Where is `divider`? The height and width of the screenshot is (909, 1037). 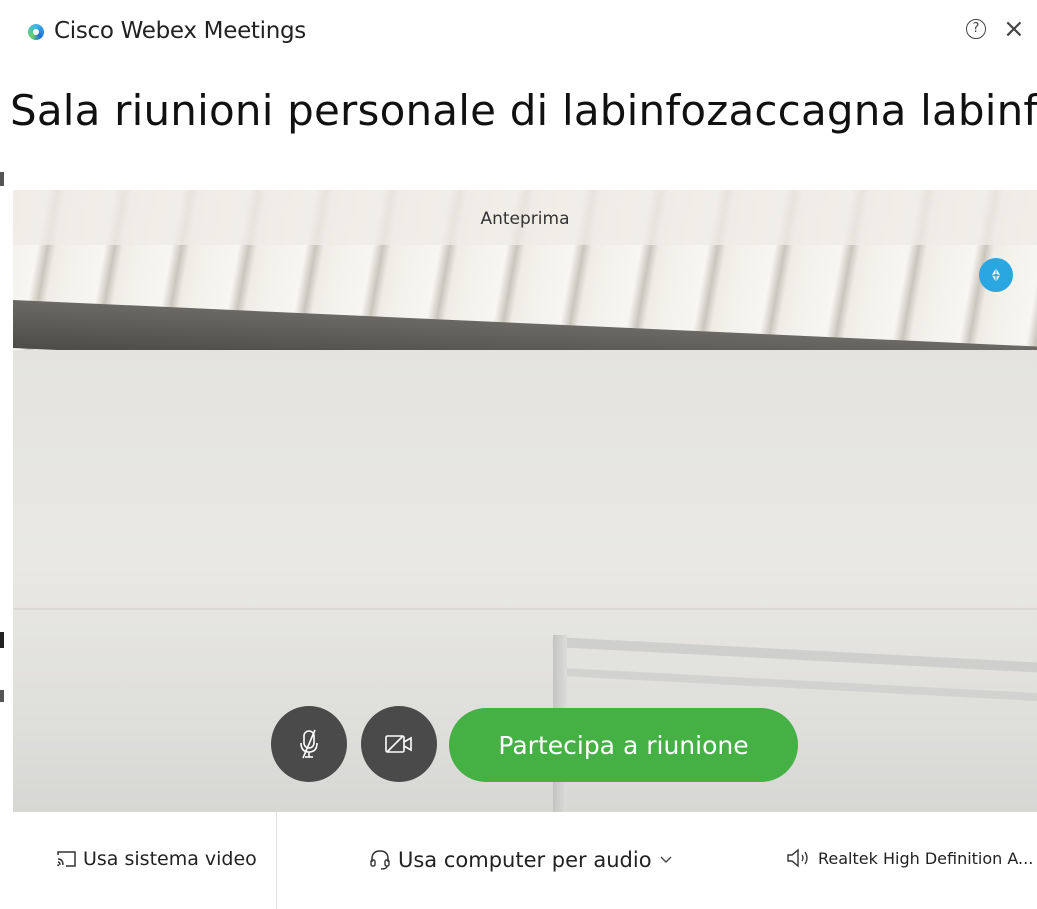 divider is located at coordinates (276, 860).